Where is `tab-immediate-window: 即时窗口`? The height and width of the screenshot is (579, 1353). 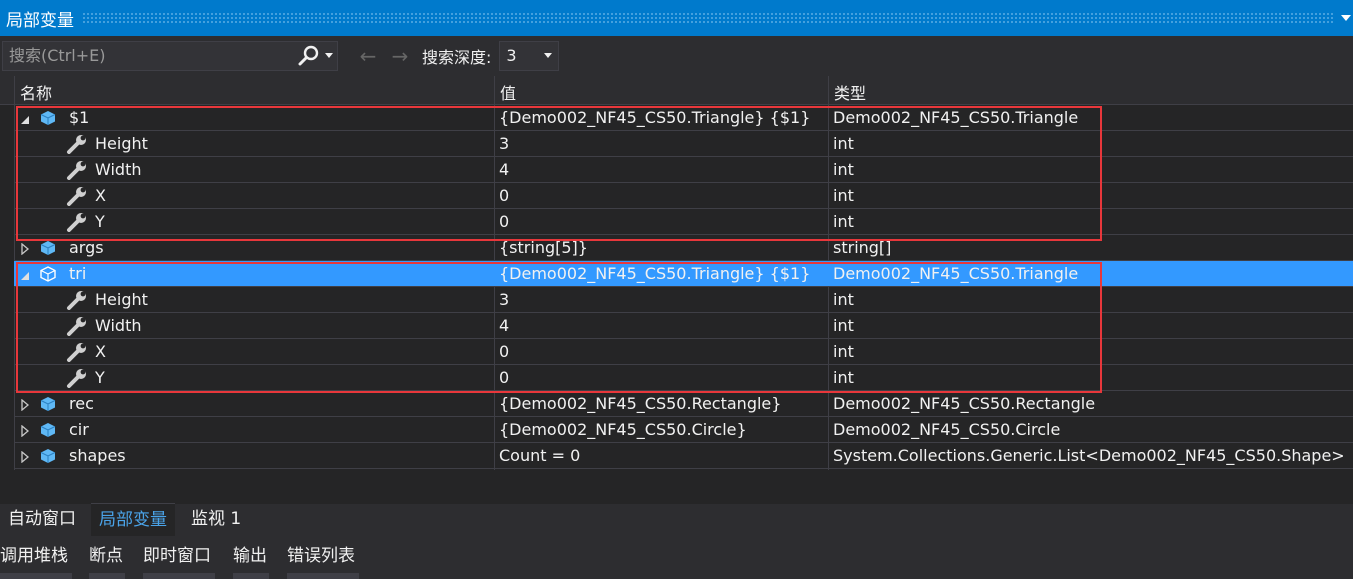
tab-immediate-window: 即时窗口 is located at coordinates (177, 556).